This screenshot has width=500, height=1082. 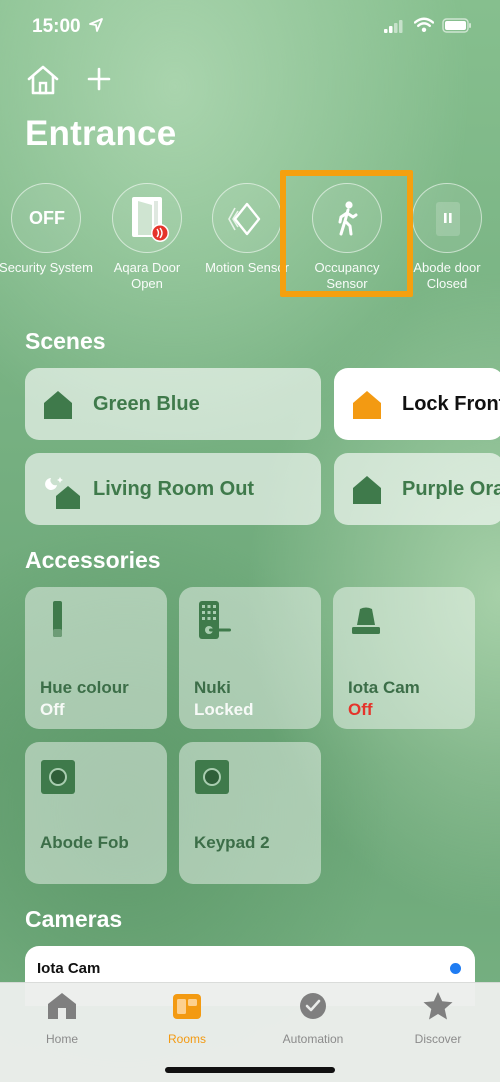 I want to click on accessory-name: Keypad 2, so click(x=232, y=842).